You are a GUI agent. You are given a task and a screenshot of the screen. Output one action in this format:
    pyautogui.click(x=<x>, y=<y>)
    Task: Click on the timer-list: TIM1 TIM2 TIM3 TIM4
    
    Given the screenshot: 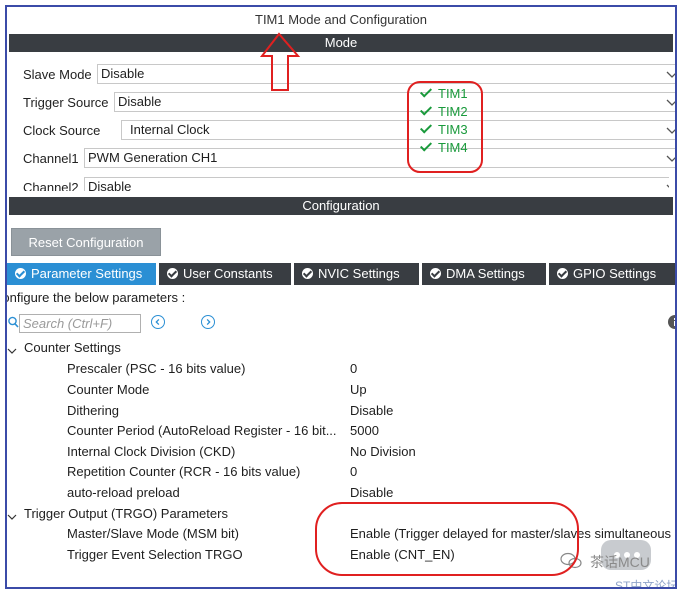 What is the action you would take?
    pyautogui.click(x=444, y=121)
    